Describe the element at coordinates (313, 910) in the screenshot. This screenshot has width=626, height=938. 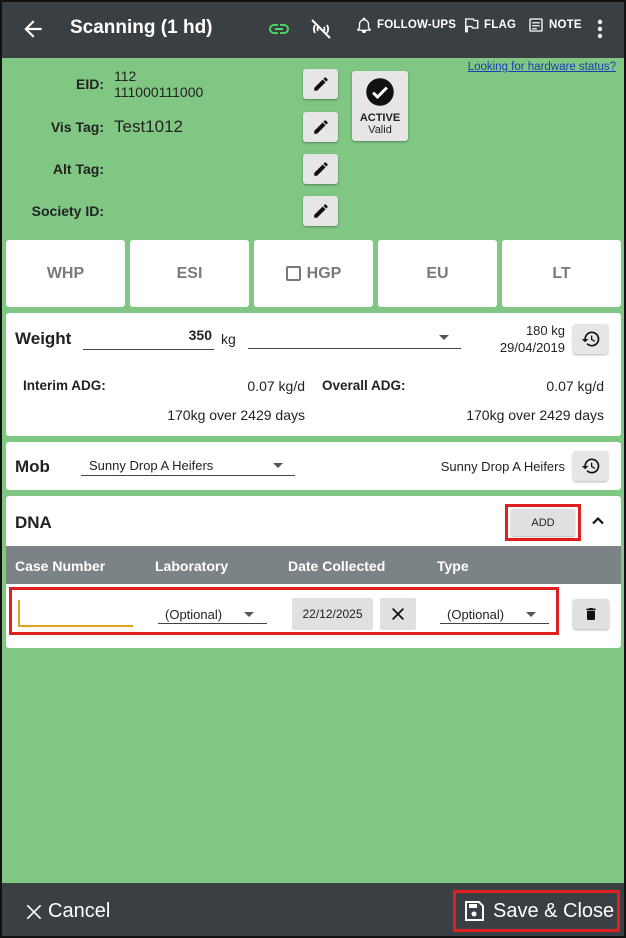
I see `bottom-action-bar: Cancel Save & Close` at that location.